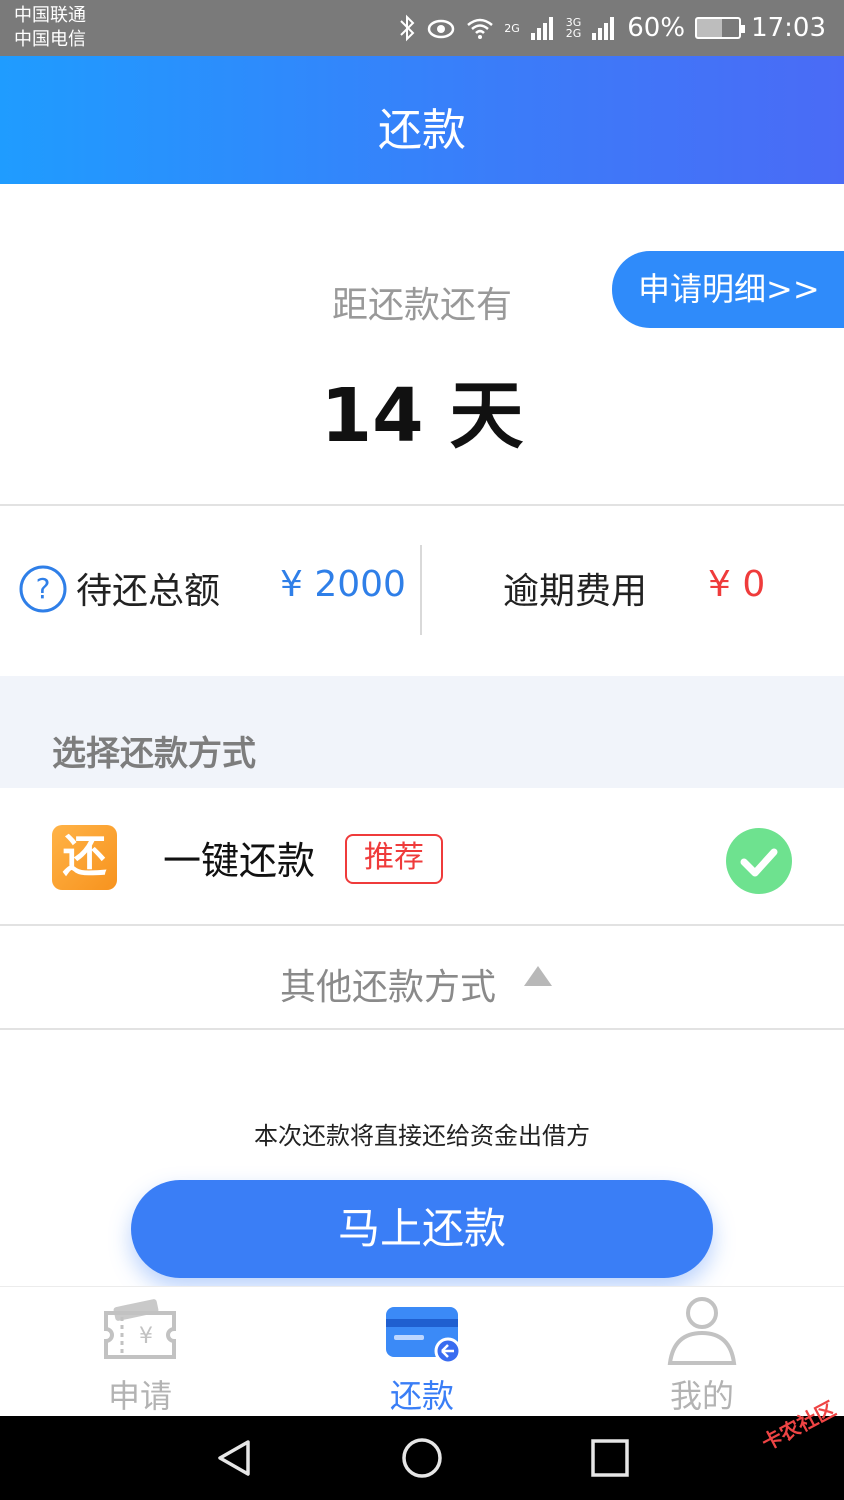 This screenshot has height=1500, width=844. I want to click on bluetooth-icon, so click(407, 28).